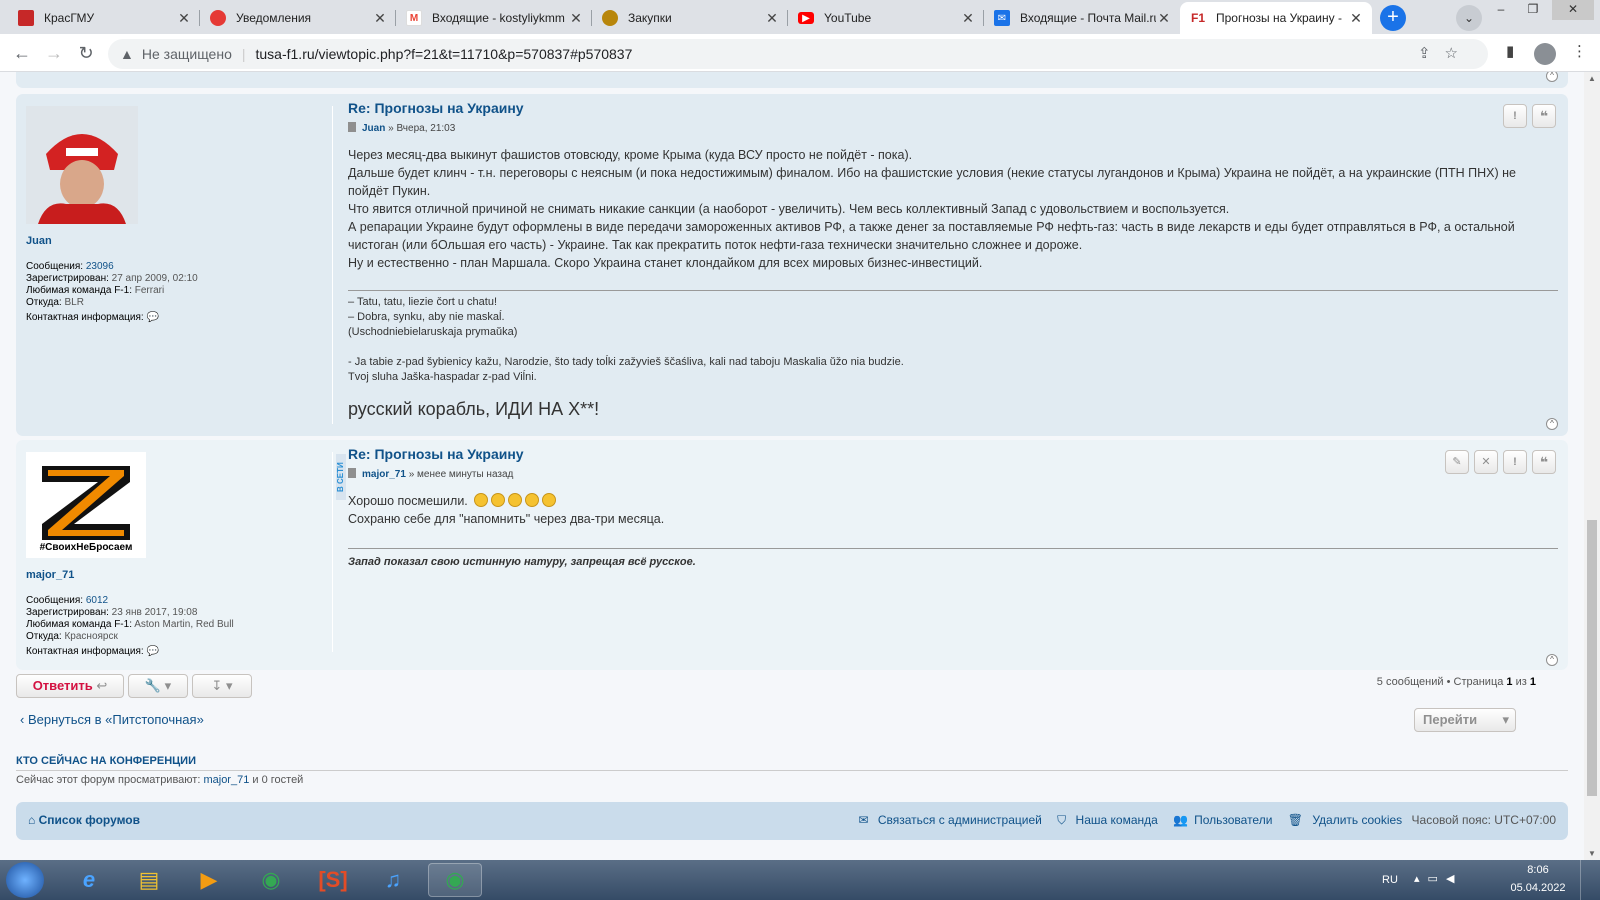 This screenshot has width=1600, height=900. What do you see at coordinates (84, 820) in the screenshot?
I see `forum-index-link: ⌂ Список форумов` at bounding box center [84, 820].